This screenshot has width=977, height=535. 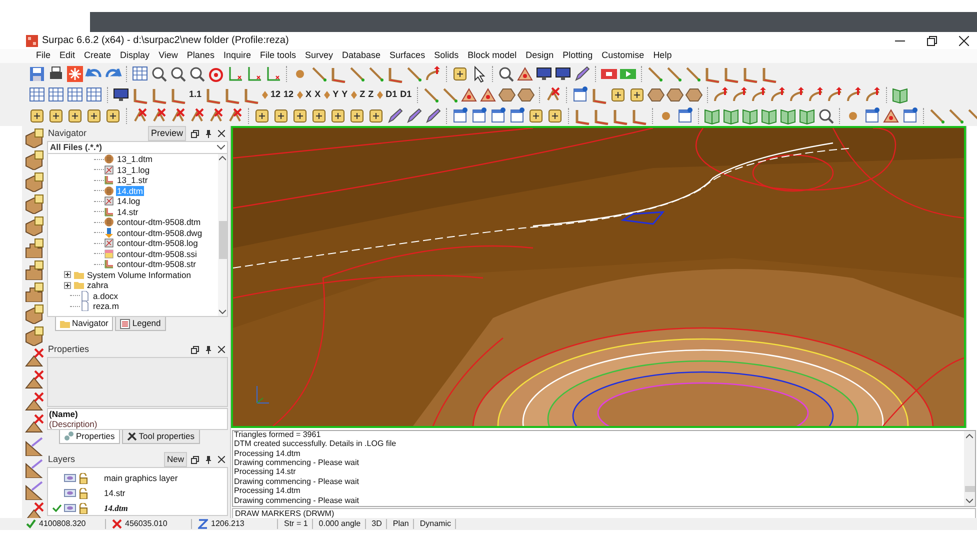 What do you see at coordinates (492, 56) in the screenshot?
I see `menu-item: Block model` at bounding box center [492, 56].